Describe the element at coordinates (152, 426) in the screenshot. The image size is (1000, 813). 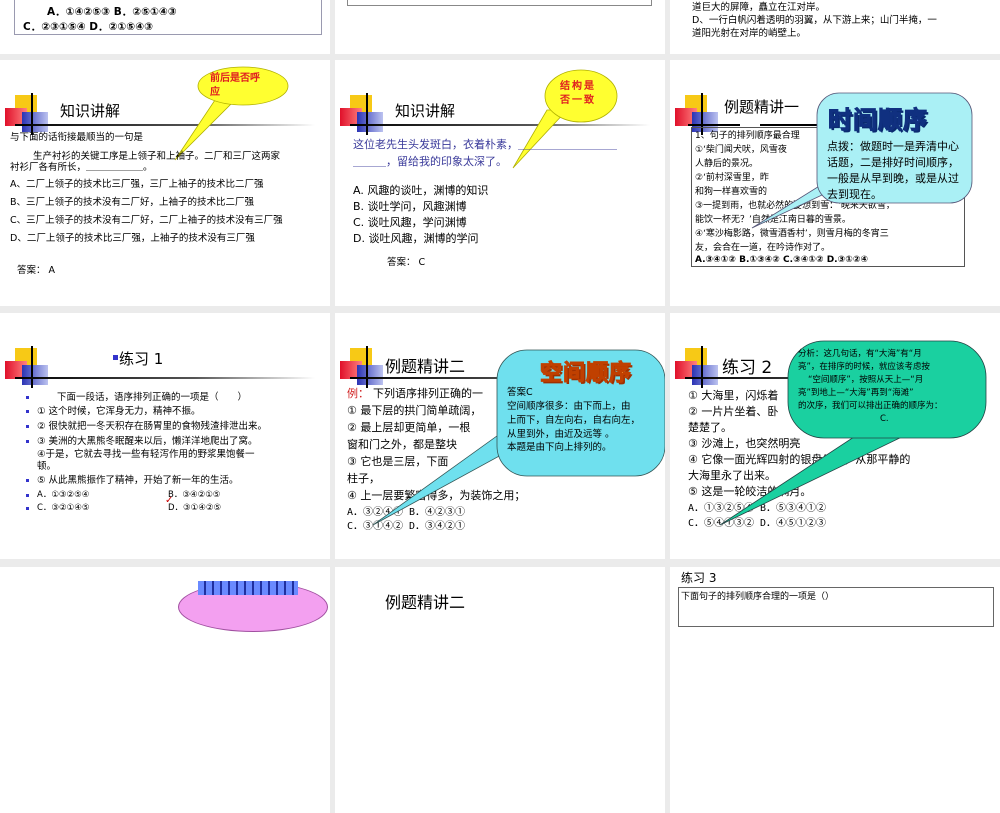
I see `list-item: ② 很快就把一冬天积存在肠胃里的食物残渣排泄出来。` at that location.